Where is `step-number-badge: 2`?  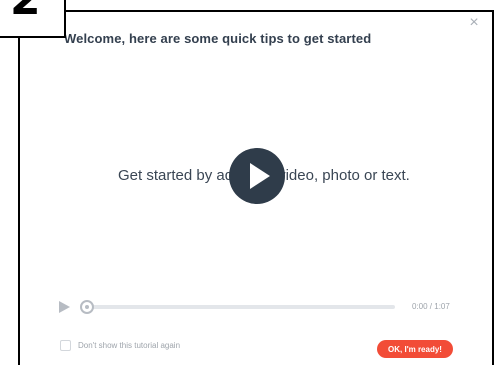
step-number-badge: 2 is located at coordinates (33, 19).